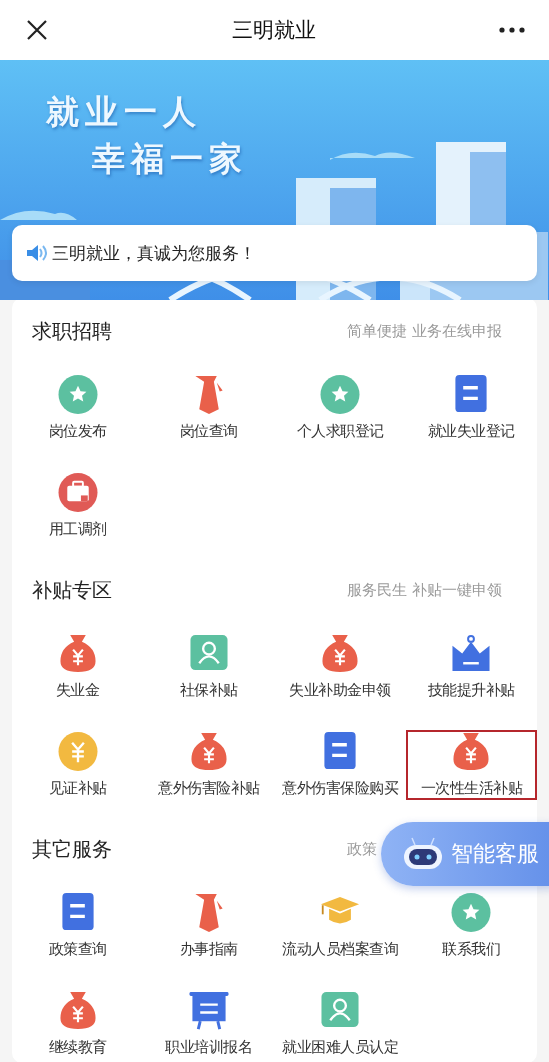 The width and height of the screenshot is (549, 1062). I want to click on section-title: 补贴专区, so click(72, 590).